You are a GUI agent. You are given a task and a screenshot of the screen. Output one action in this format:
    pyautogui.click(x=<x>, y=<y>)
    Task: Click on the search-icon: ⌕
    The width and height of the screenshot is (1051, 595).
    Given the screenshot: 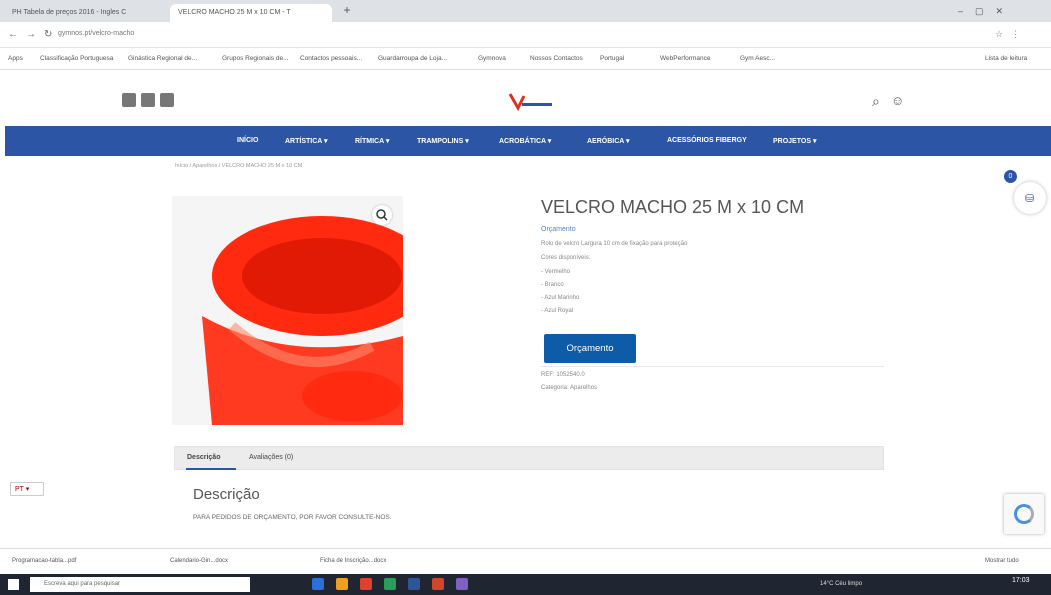 What is the action you would take?
    pyautogui.click(x=876, y=101)
    